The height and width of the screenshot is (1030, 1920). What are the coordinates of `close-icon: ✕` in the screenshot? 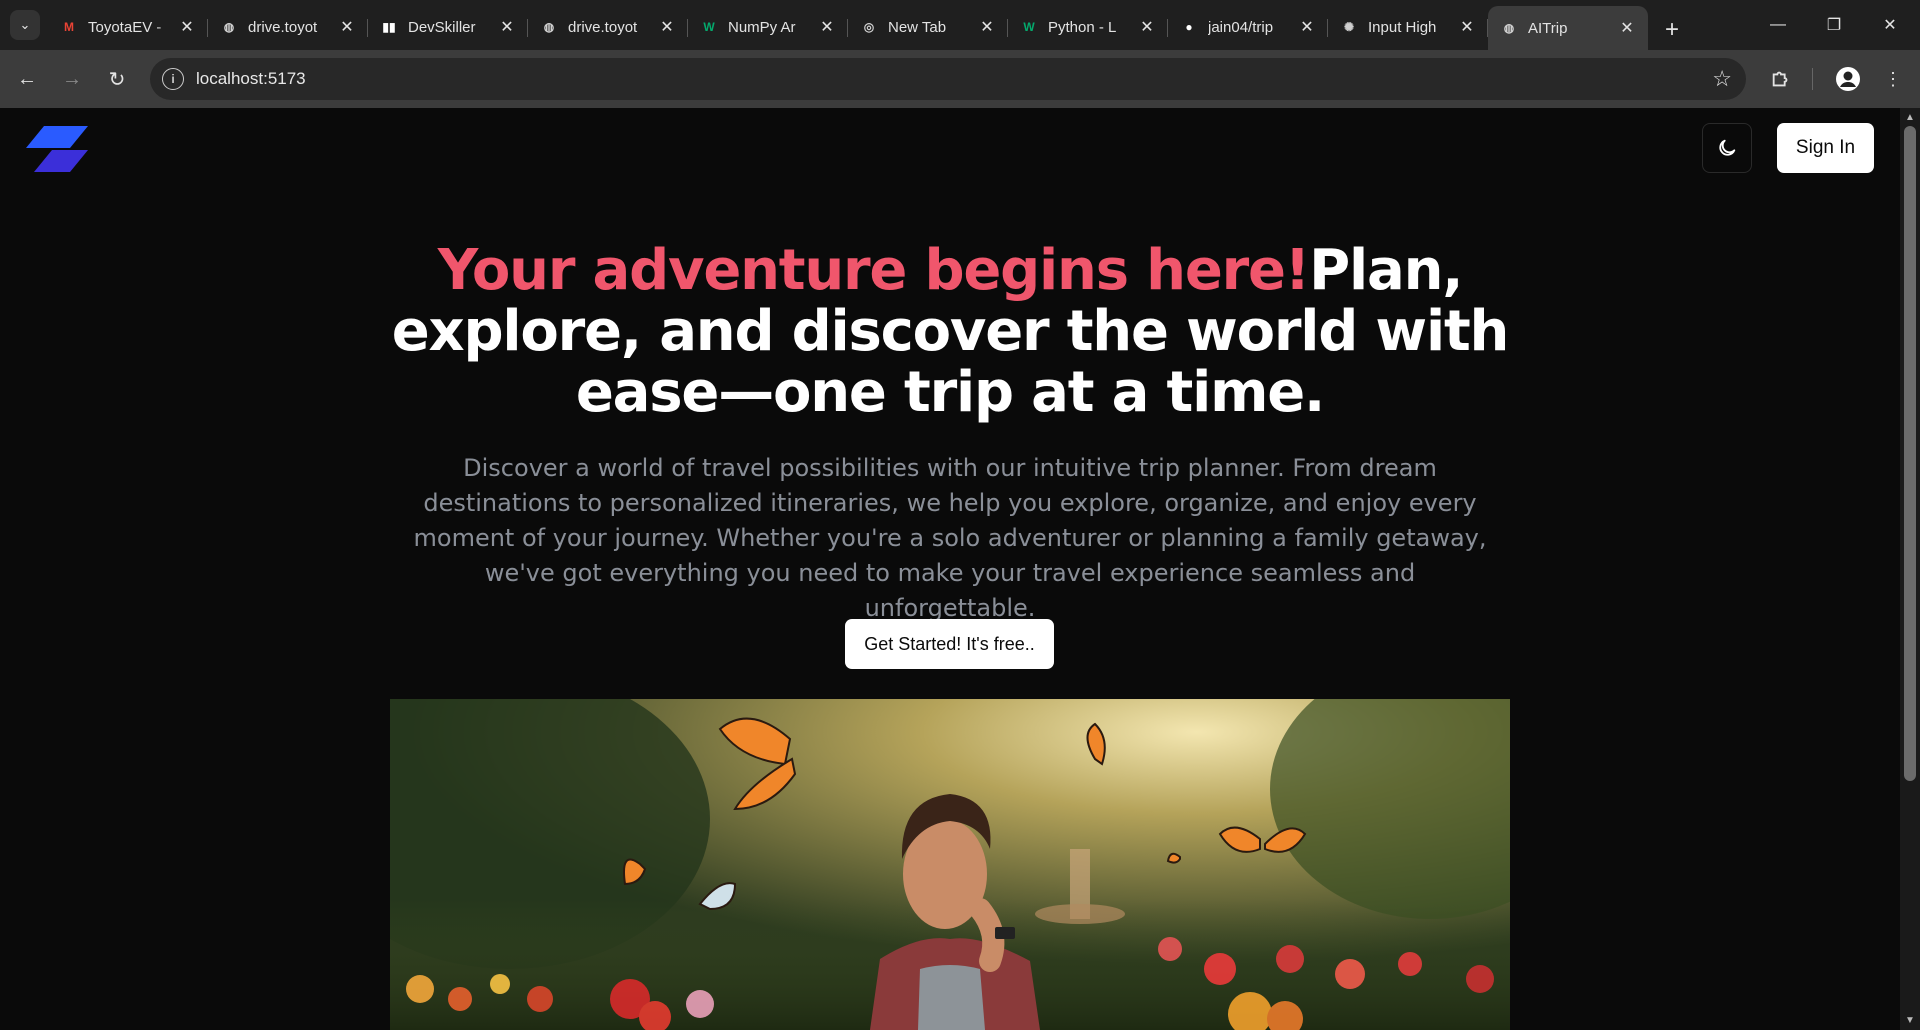 It's located at (1890, 25).